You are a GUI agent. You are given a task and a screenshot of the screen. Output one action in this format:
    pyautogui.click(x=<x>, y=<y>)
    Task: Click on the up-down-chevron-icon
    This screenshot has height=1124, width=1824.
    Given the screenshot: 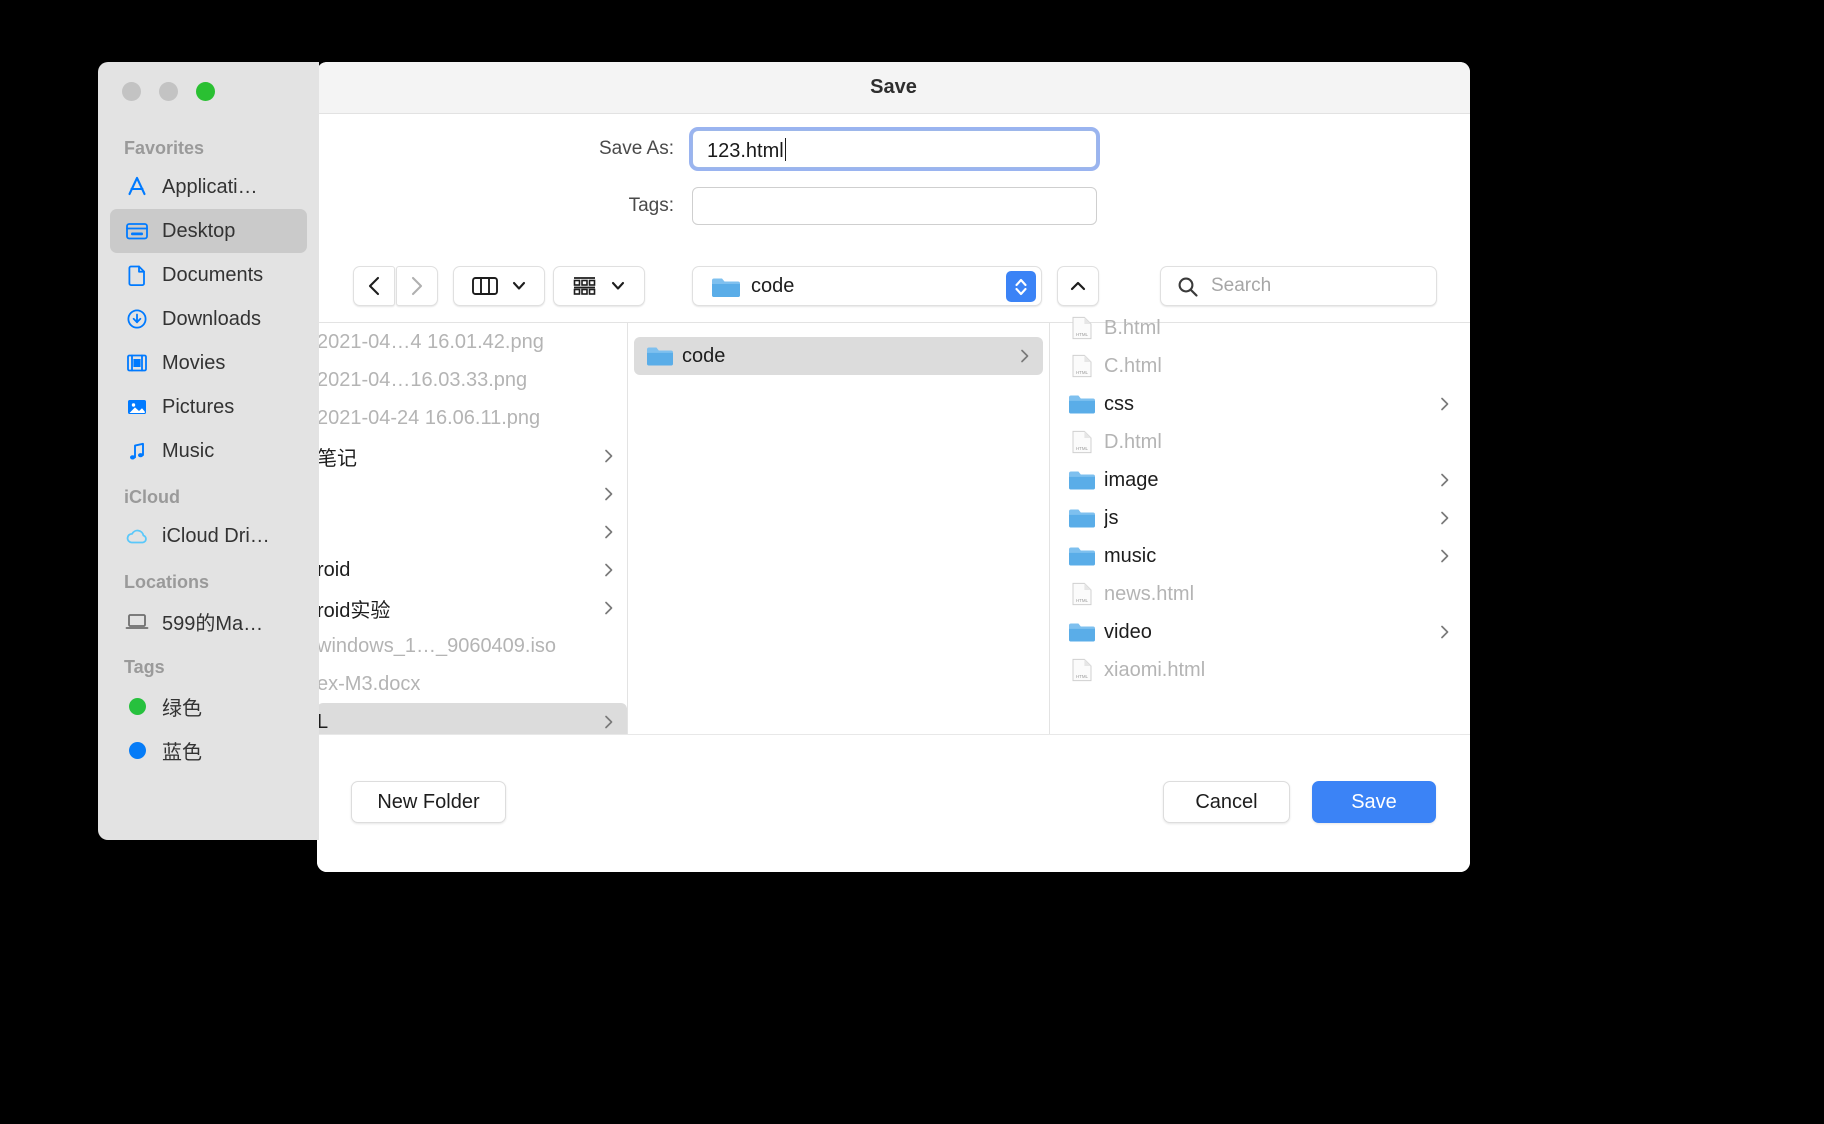 What is the action you would take?
    pyautogui.click(x=1021, y=286)
    